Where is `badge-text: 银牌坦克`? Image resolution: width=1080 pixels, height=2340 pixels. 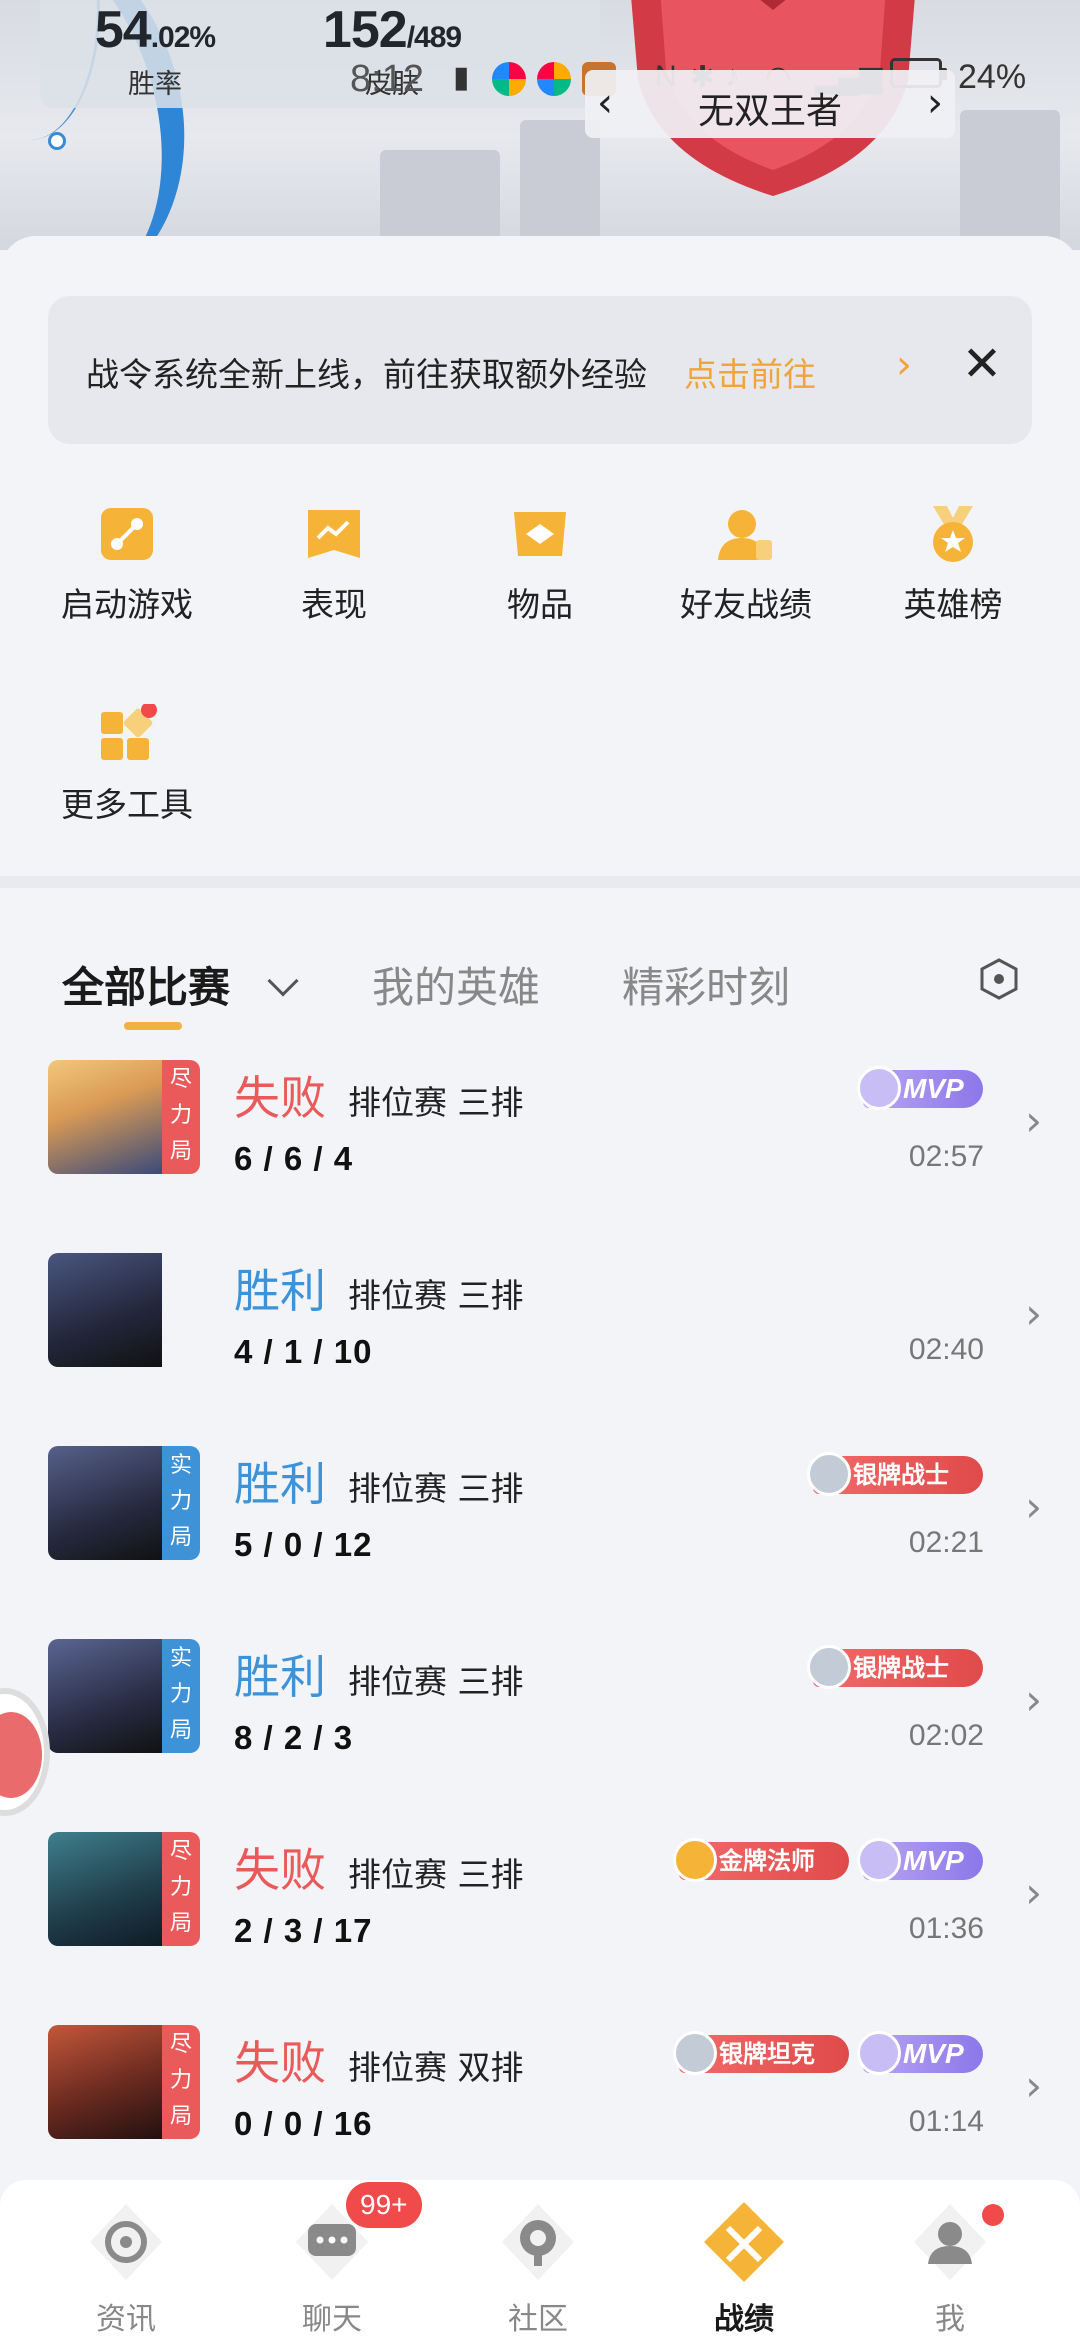
badge-text: 银牌坦克 is located at coordinates (767, 2054).